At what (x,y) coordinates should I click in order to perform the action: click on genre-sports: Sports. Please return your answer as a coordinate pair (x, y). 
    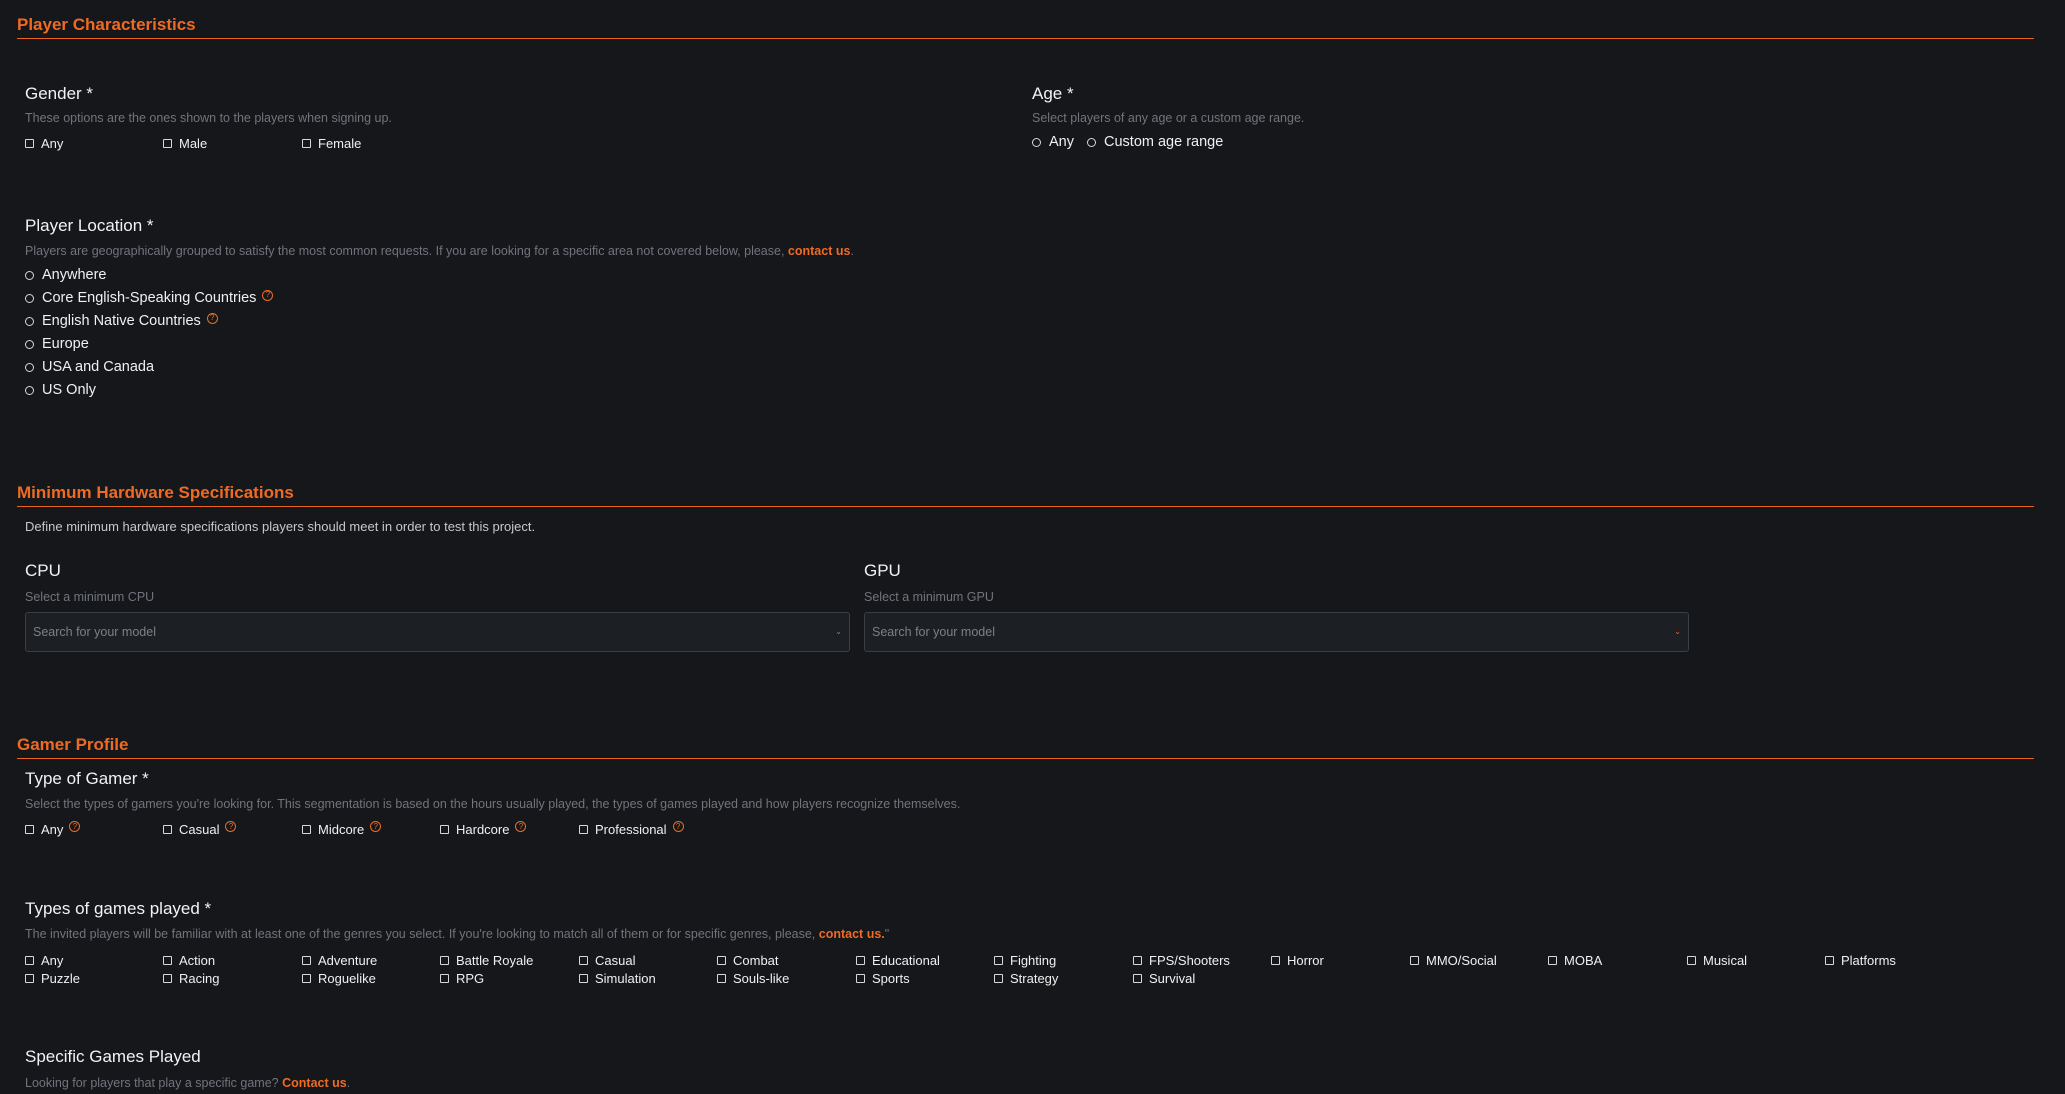
    Looking at the image, I should click on (883, 978).